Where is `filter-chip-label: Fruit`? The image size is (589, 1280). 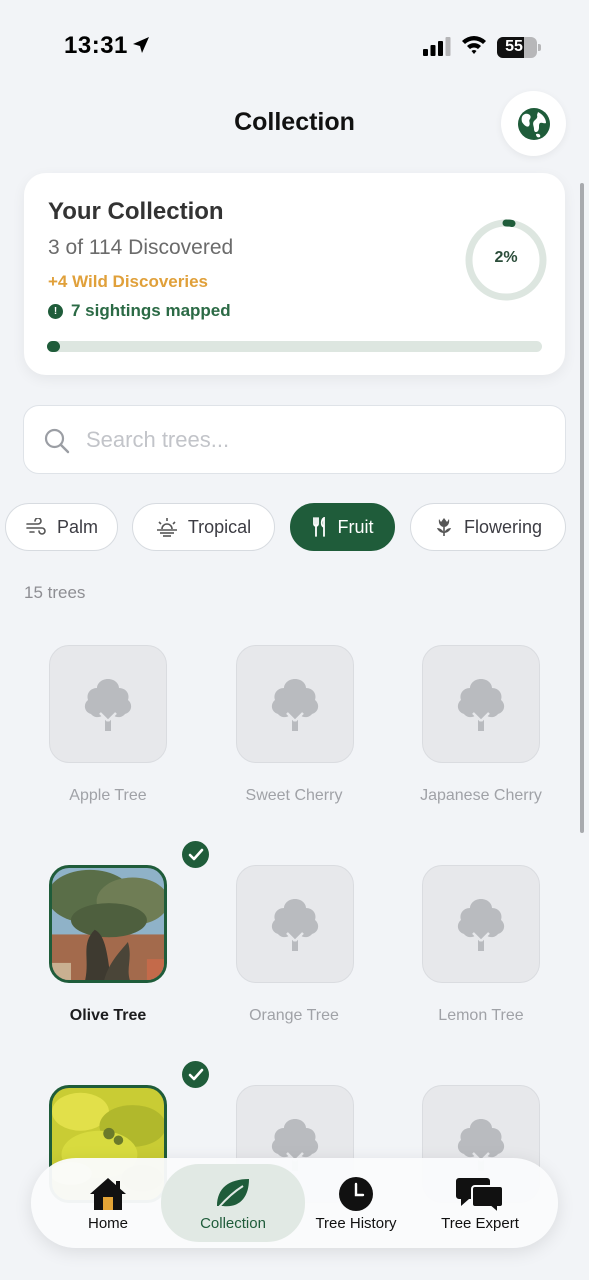
filter-chip-label: Fruit is located at coordinates (355, 526).